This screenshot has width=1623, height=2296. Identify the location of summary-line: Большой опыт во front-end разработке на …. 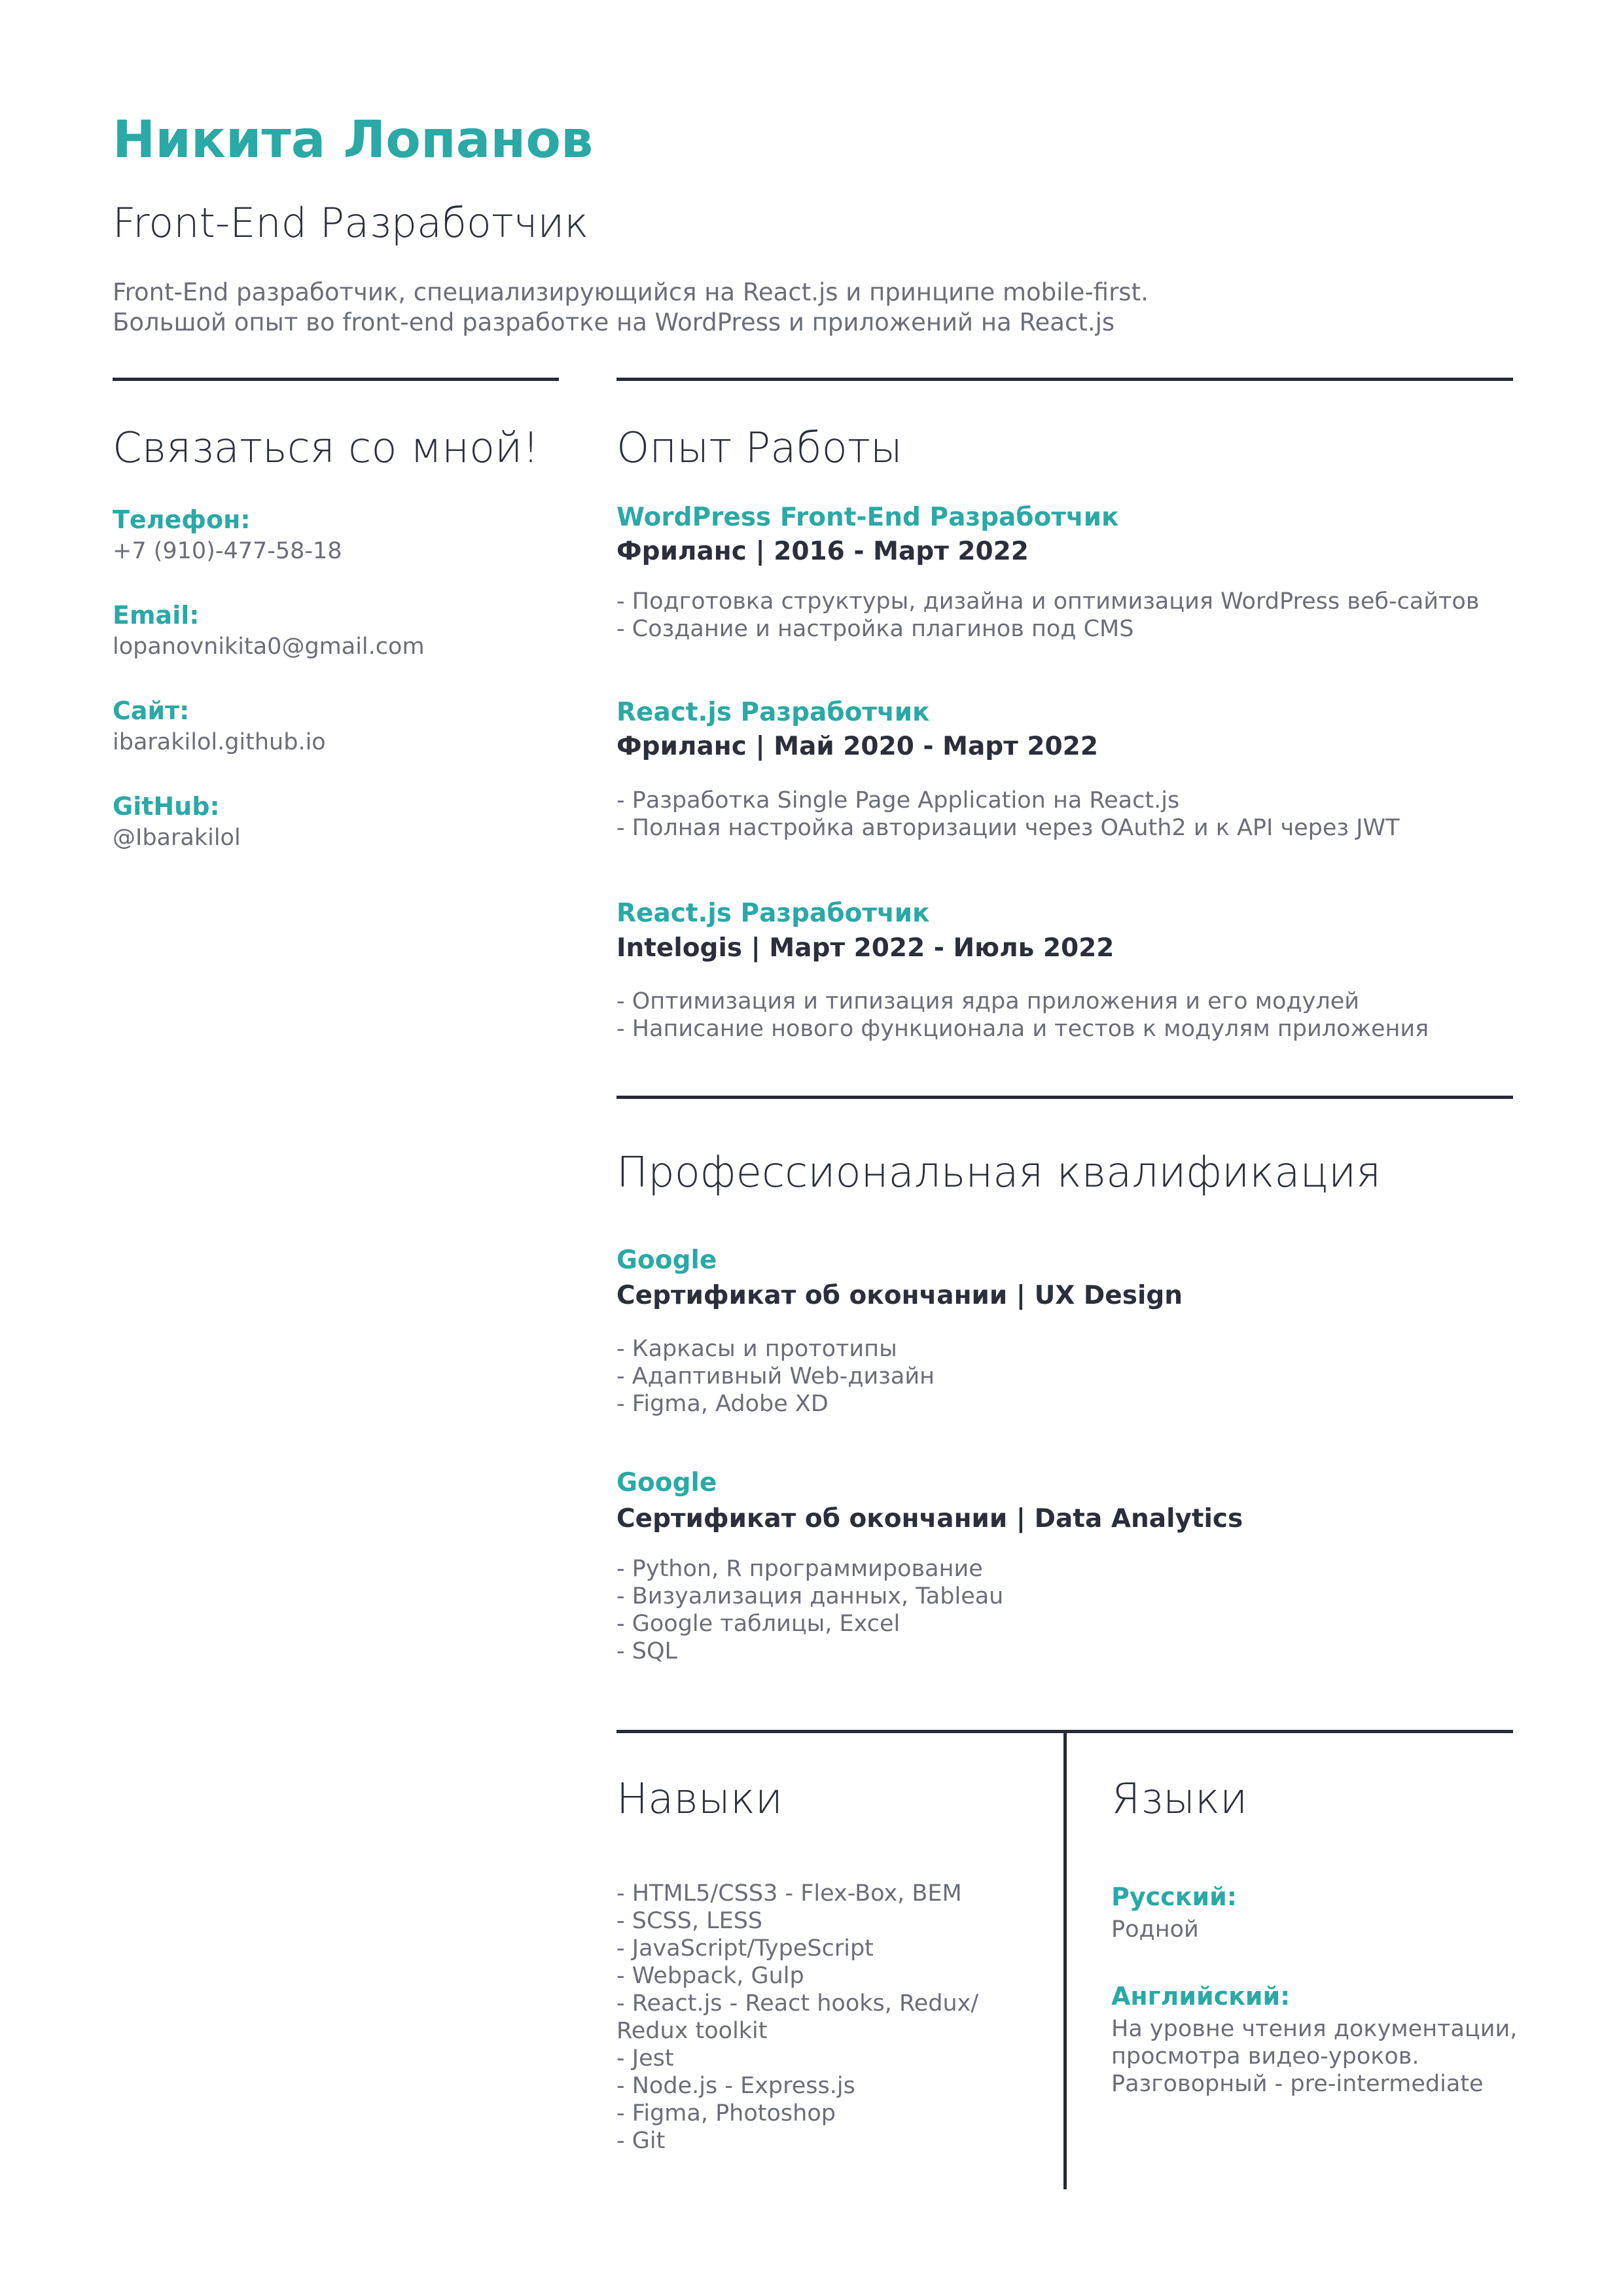
(614, 322).